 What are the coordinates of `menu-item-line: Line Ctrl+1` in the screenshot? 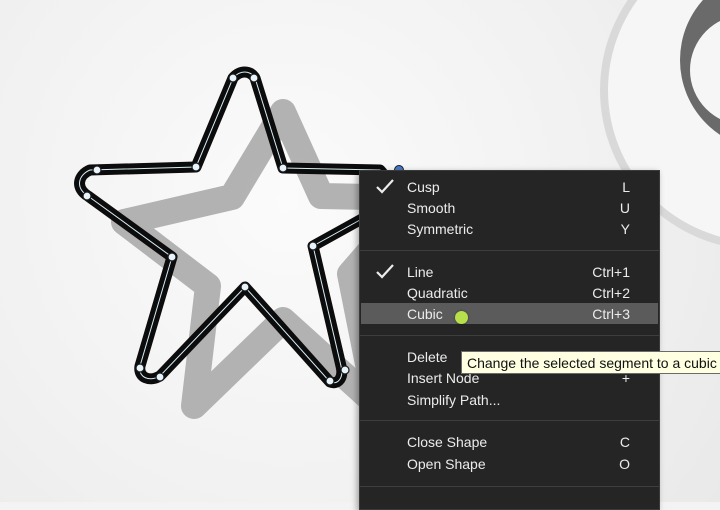 It's located at (509, 271).